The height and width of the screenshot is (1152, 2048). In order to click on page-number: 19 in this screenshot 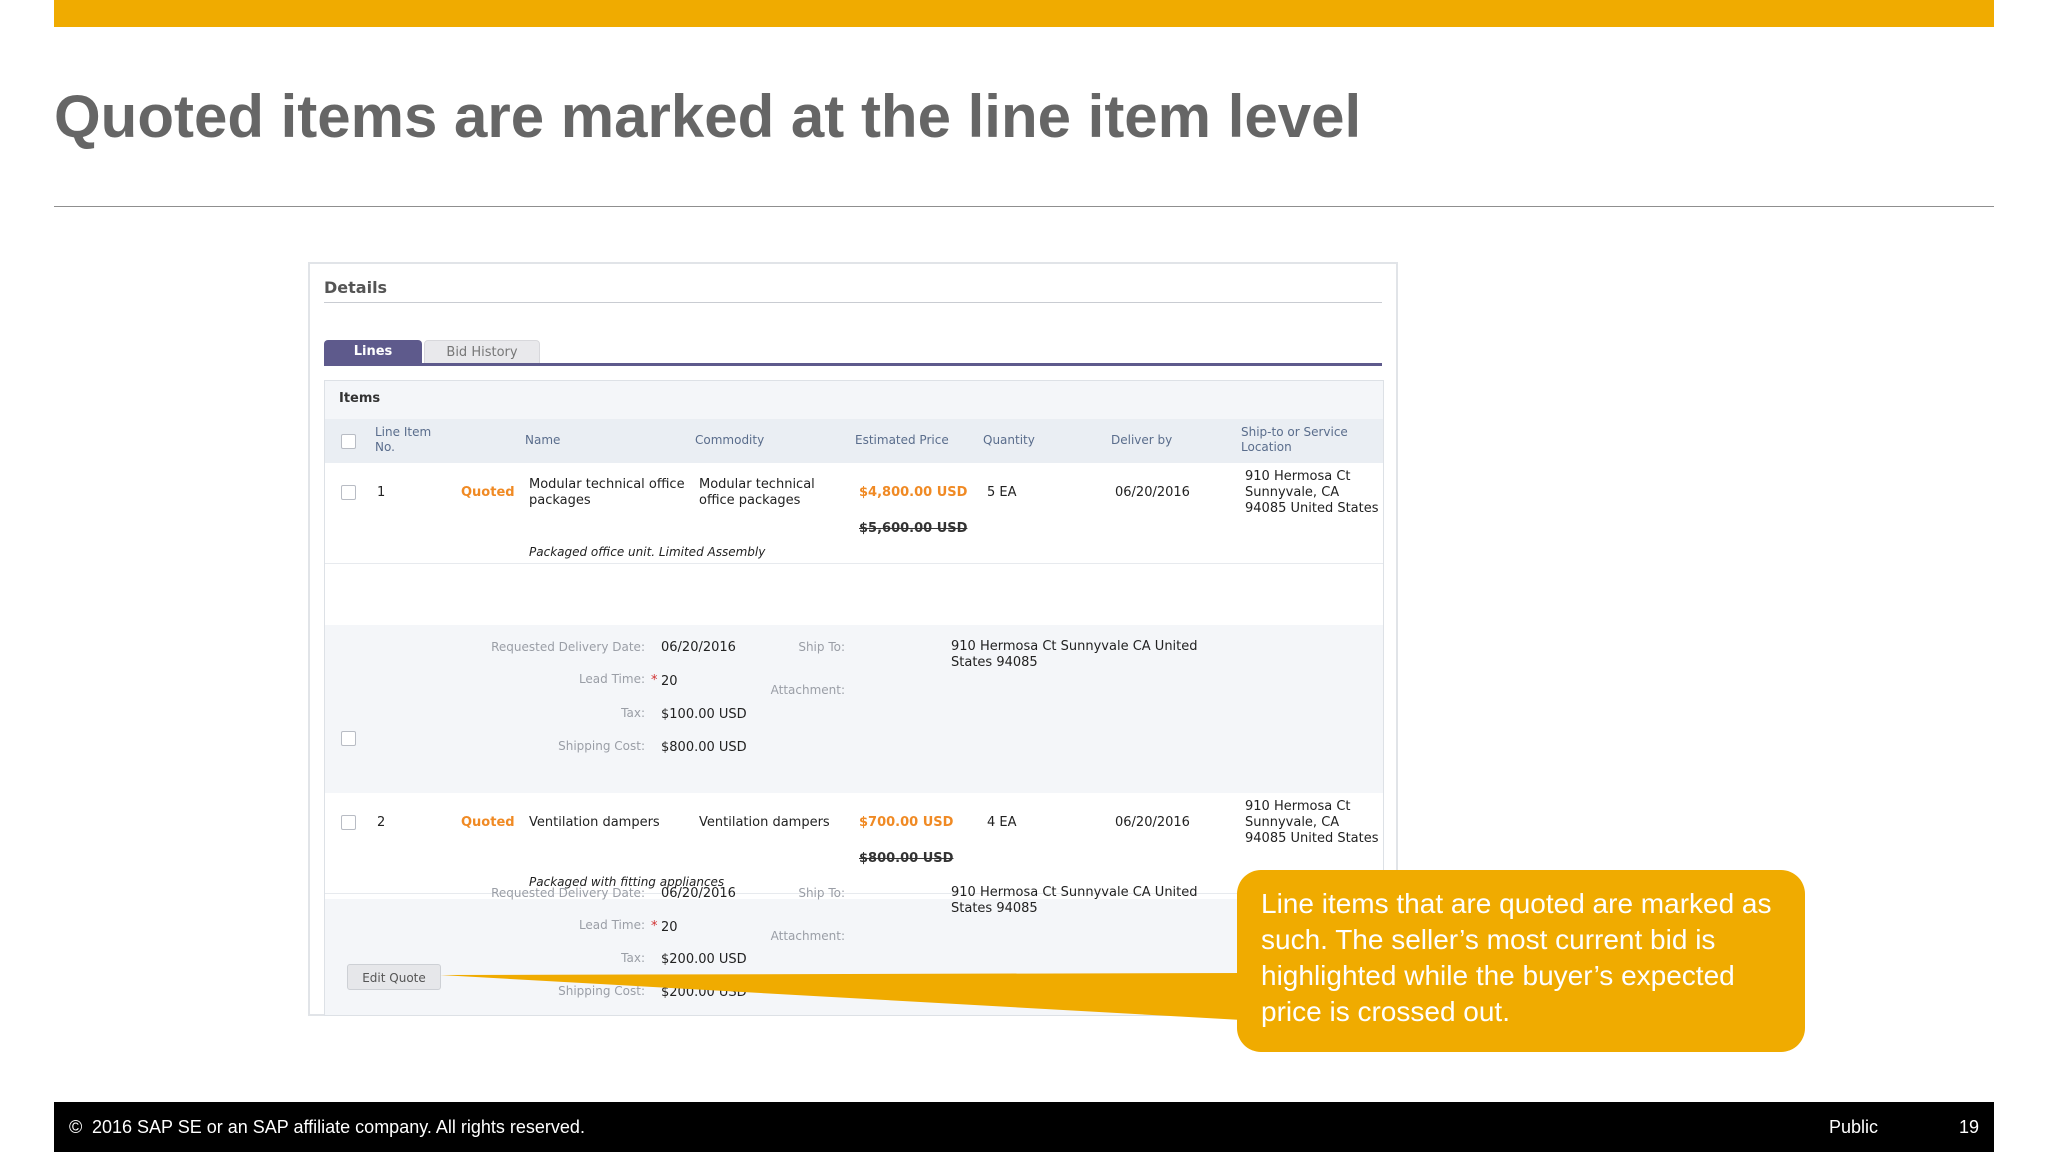, I will do `click(1969, 1127)`.